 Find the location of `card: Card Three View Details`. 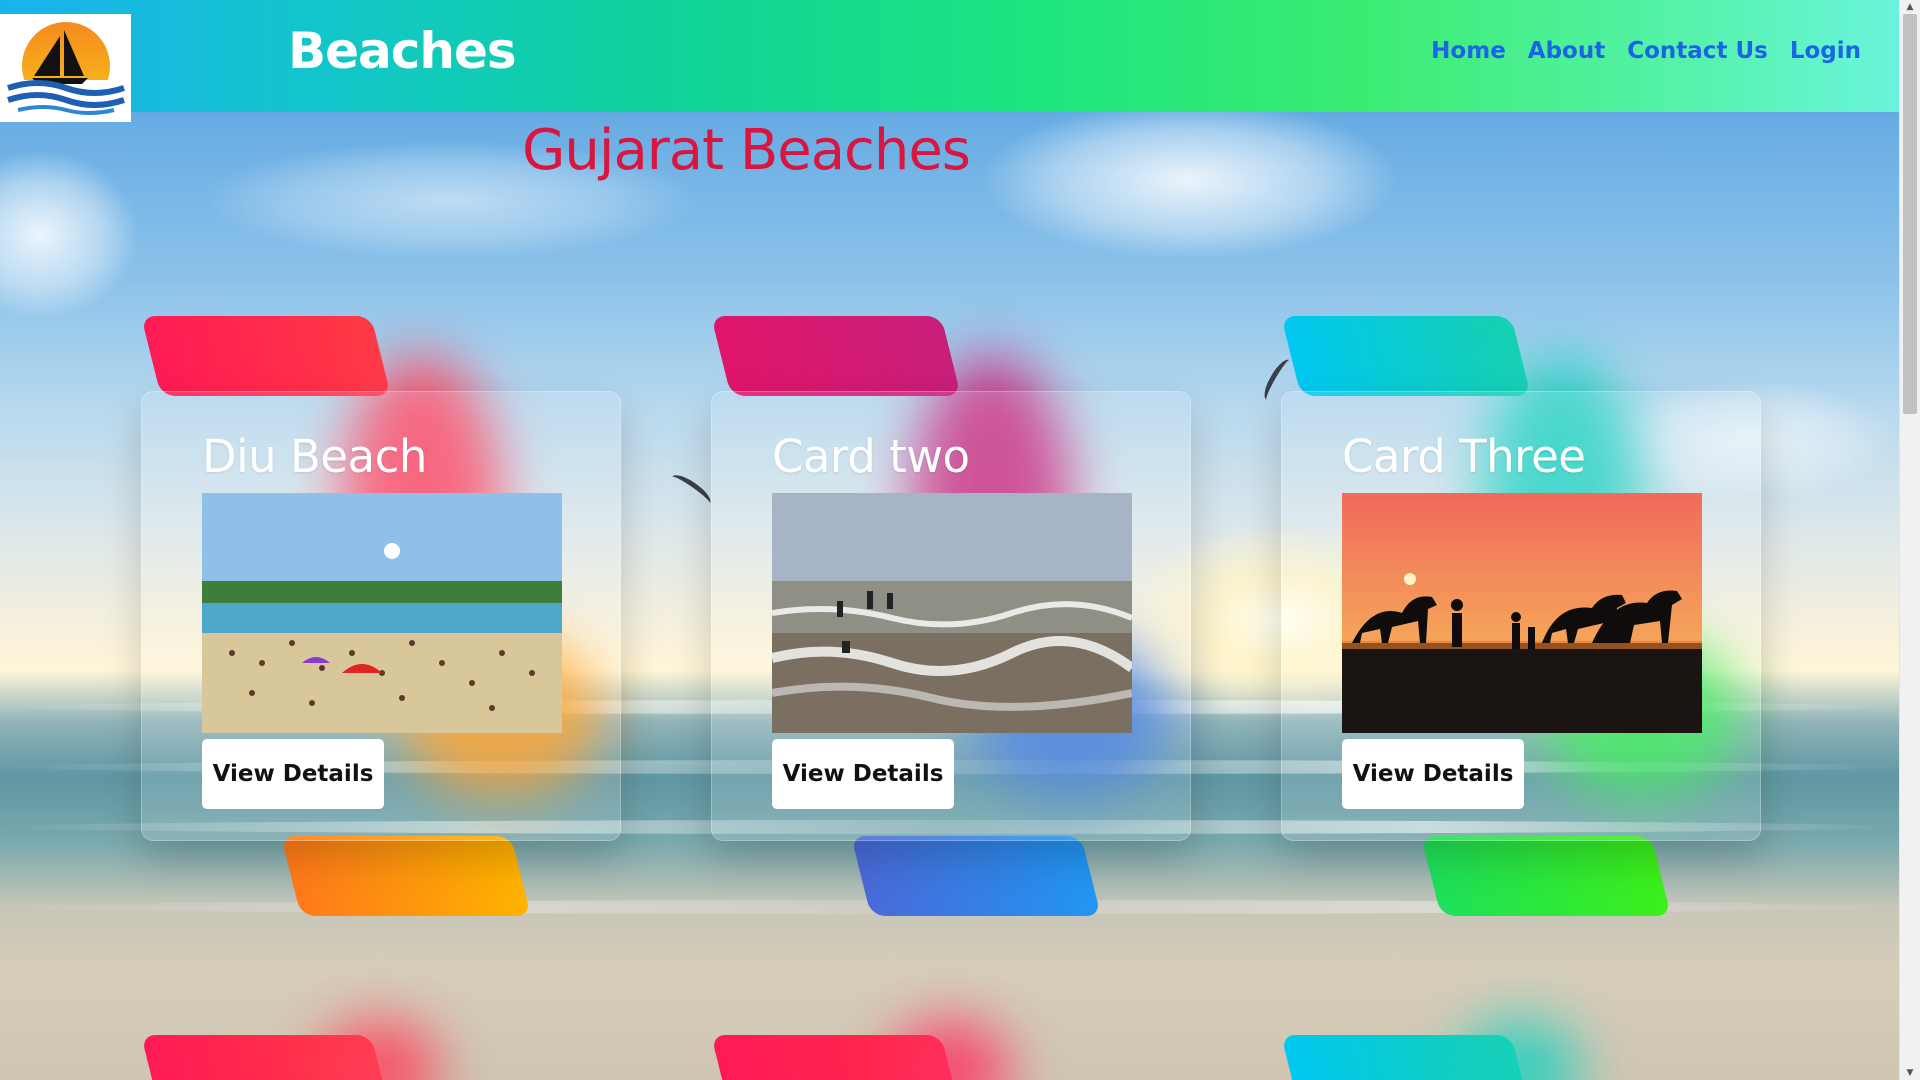

card: Card Three View Details is located at coordinates (1521, 616).